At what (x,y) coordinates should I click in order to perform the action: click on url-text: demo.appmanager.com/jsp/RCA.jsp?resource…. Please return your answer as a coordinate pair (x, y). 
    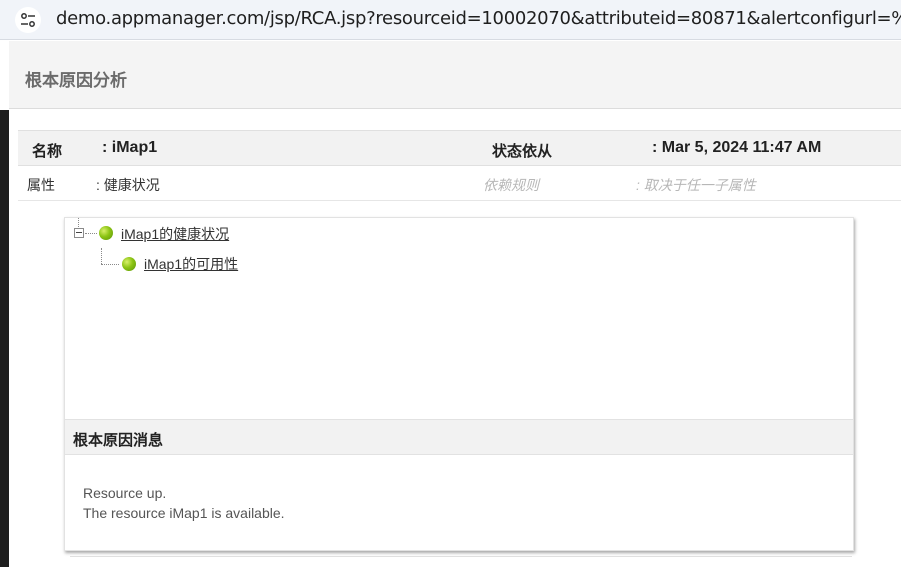
    Looking at the image, I should click on (478, 18).